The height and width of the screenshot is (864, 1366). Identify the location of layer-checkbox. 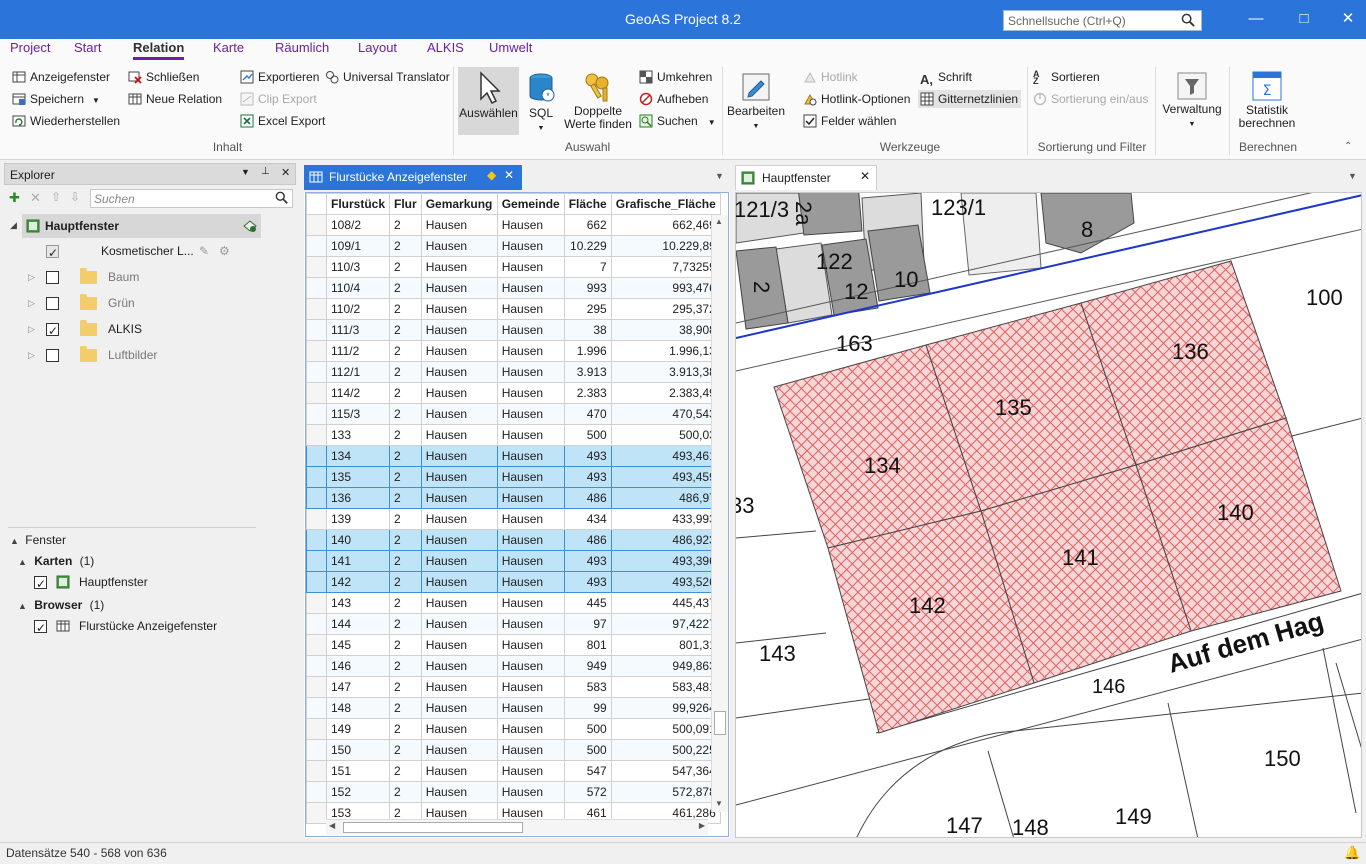
(52, 355).